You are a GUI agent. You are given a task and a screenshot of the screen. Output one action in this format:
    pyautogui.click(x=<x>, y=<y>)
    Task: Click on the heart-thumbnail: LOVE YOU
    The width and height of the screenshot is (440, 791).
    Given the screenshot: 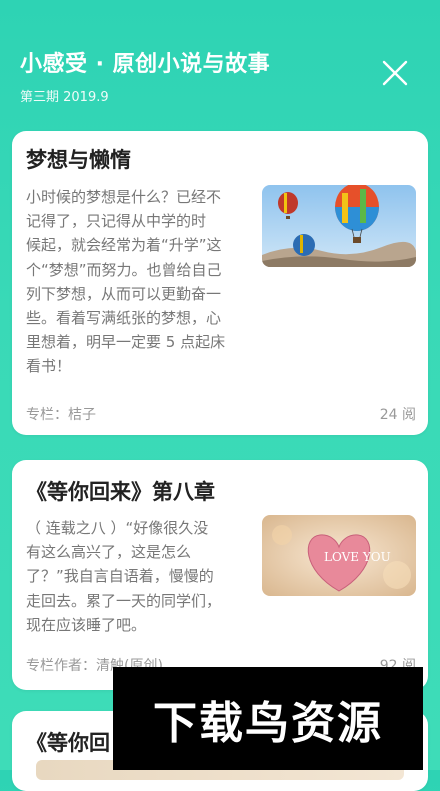 What is the action you would take?
    pyautogui.click(x=339, y=555)
    